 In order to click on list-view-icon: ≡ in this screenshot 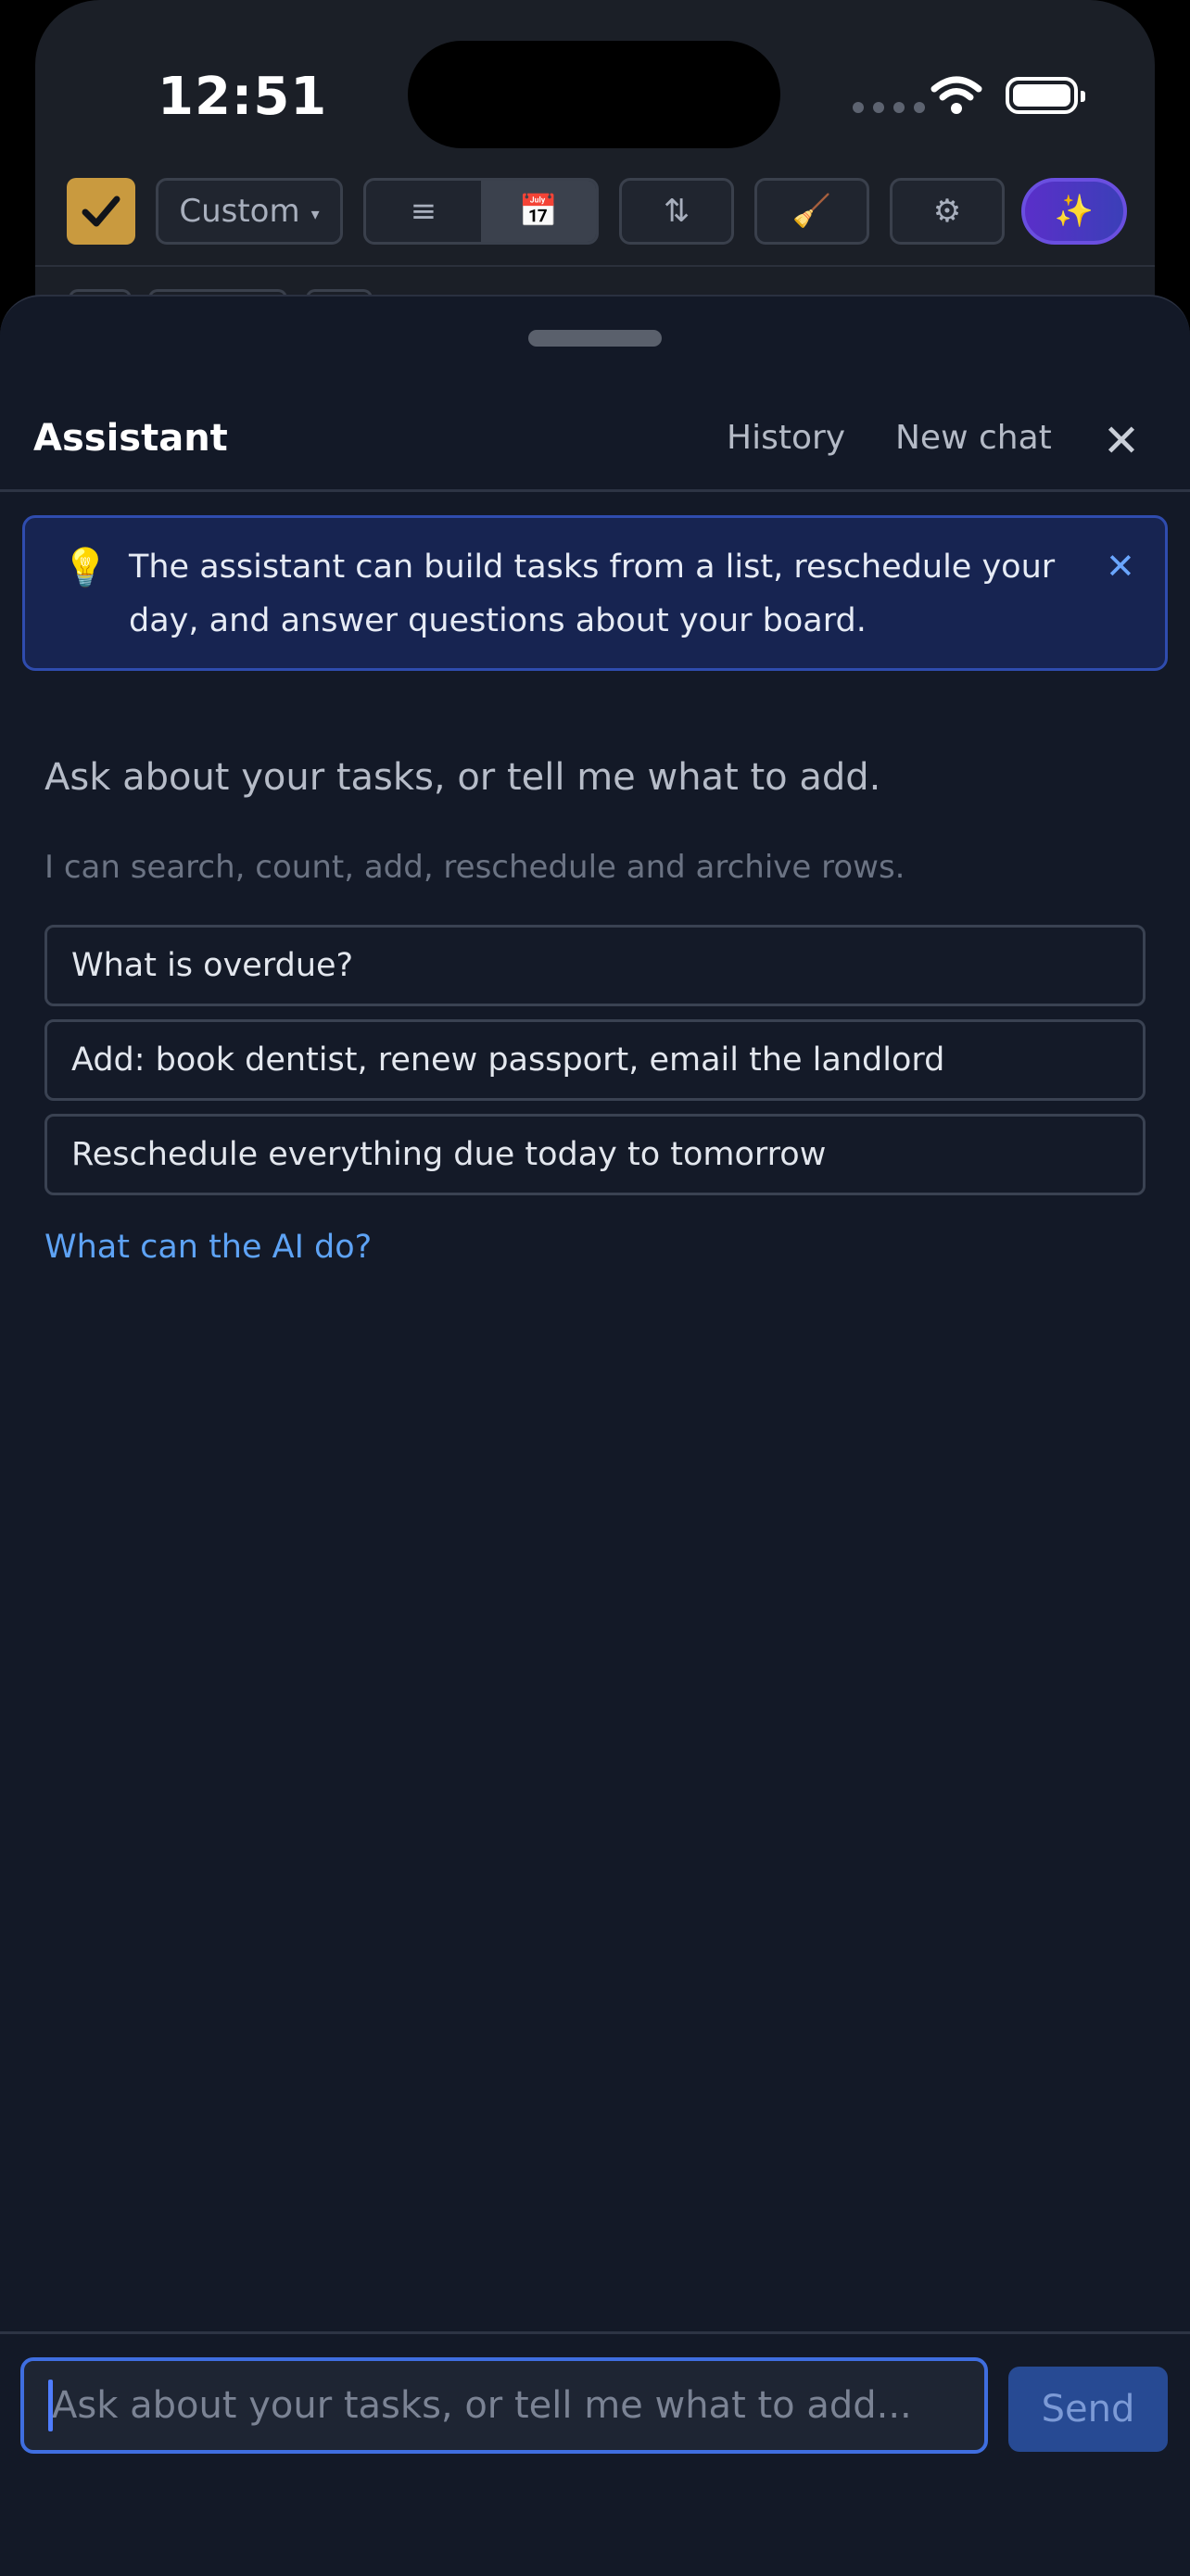, I will do `click(423, 211)`.